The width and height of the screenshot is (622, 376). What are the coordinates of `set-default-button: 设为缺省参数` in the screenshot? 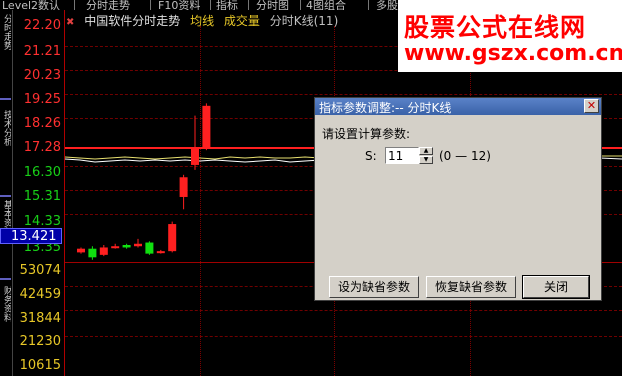 It's located at (374, 287).